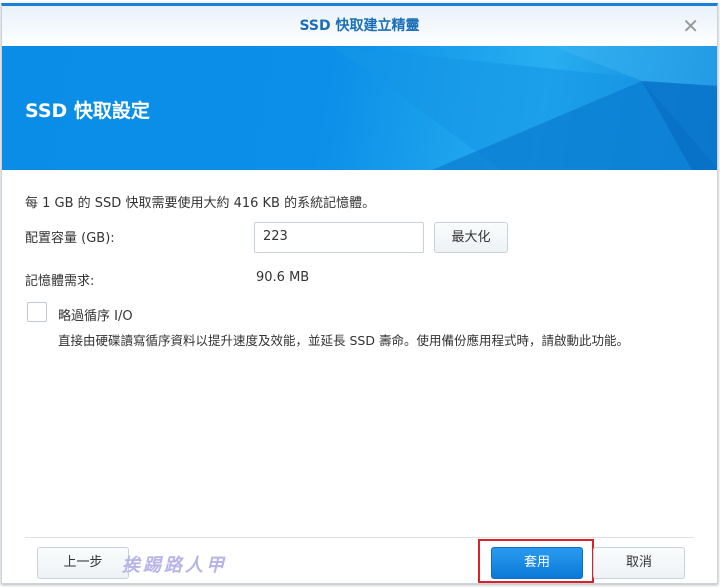 This screenshot has height=587, width=720. Describe the element at coordinates (471, 237) in the screenshot. I see `maximize-button: 最大化` at that location.